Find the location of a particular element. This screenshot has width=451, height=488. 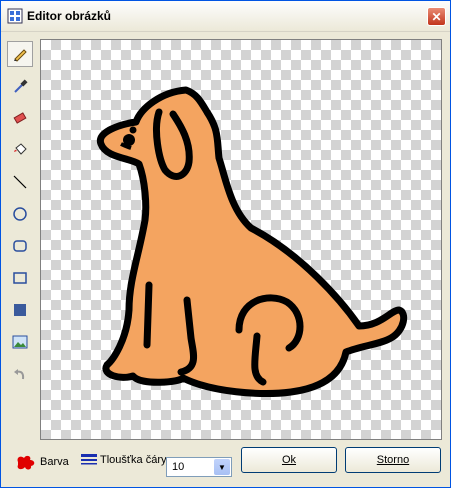

undo-icon is located at coordinates (19, 374).